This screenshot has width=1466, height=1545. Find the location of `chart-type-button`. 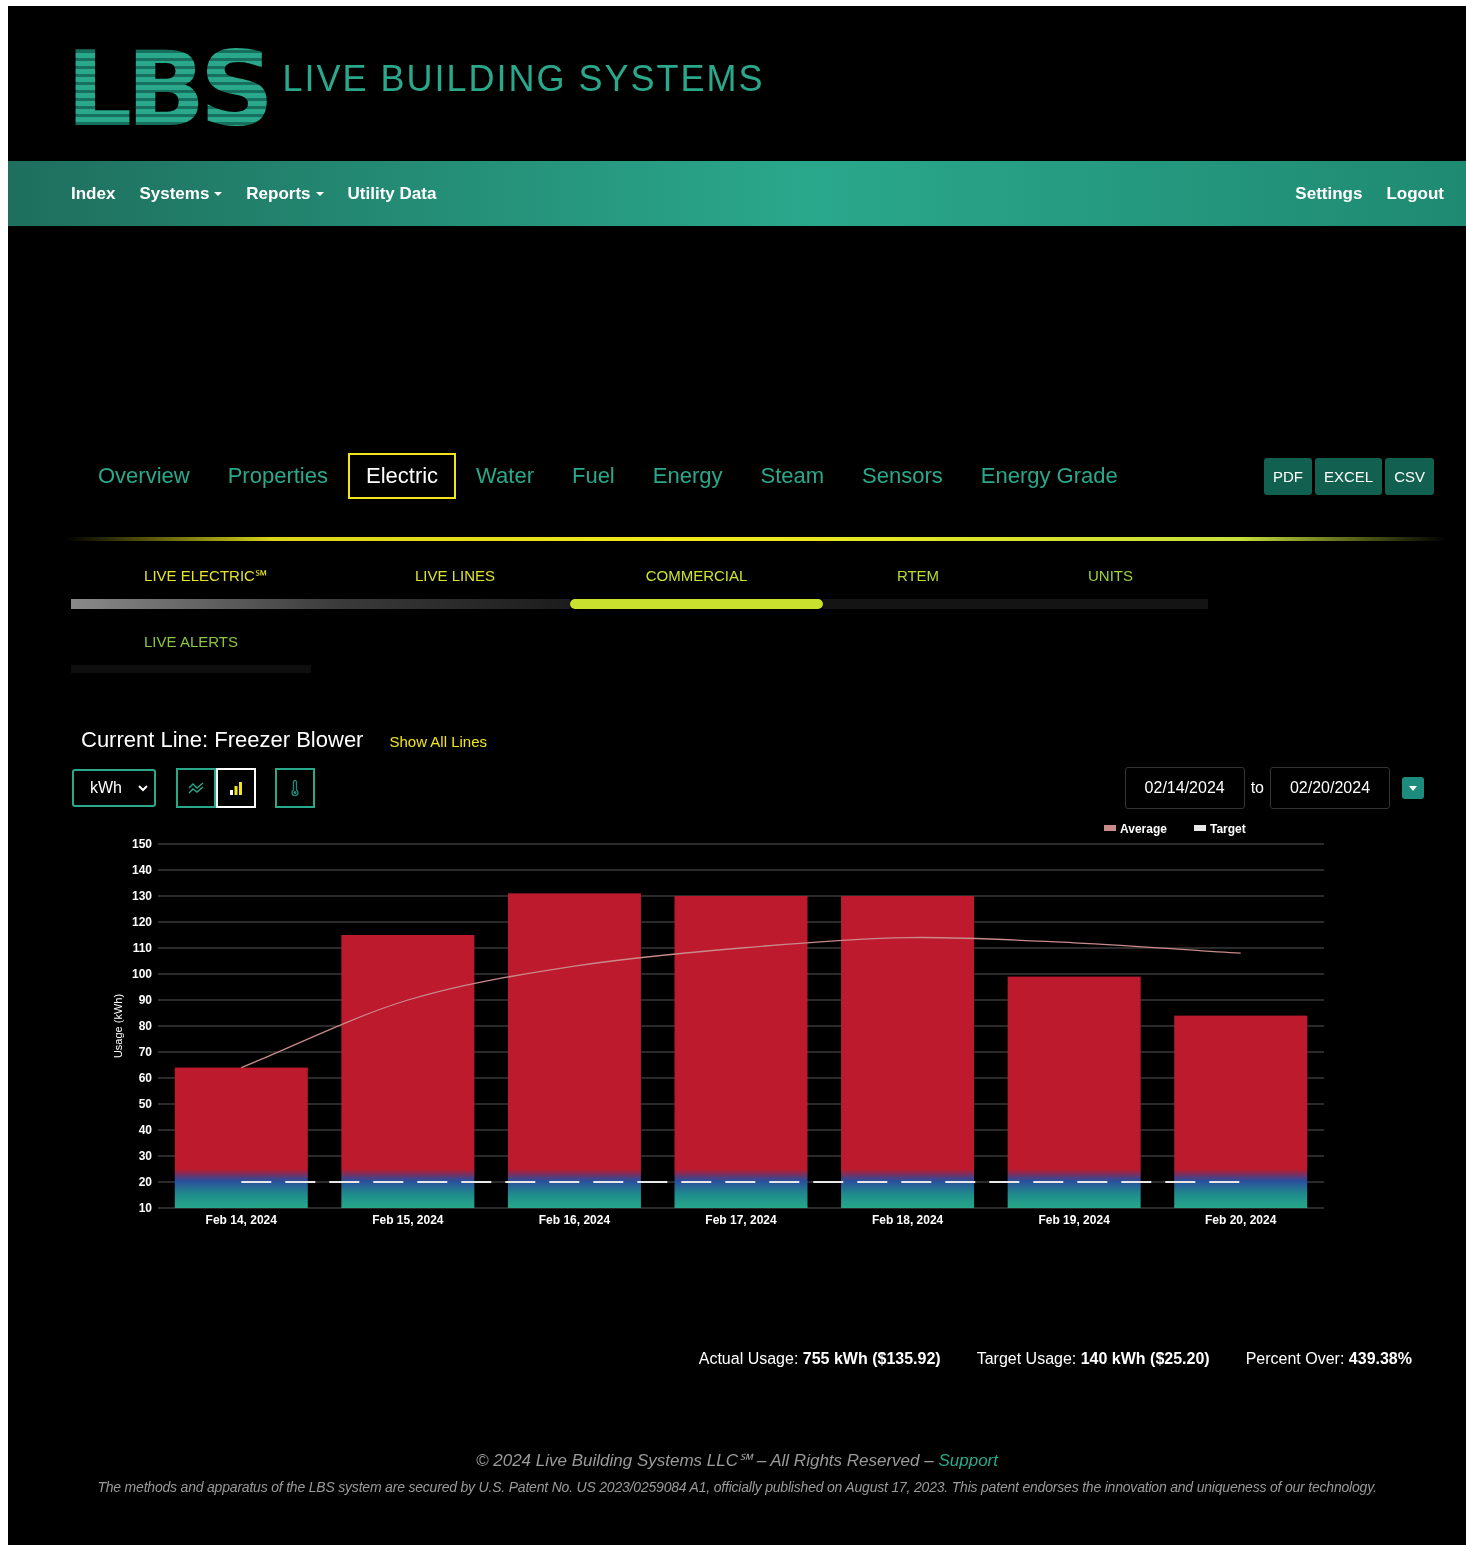

chart-type-button is located at coordinates (196, 788).